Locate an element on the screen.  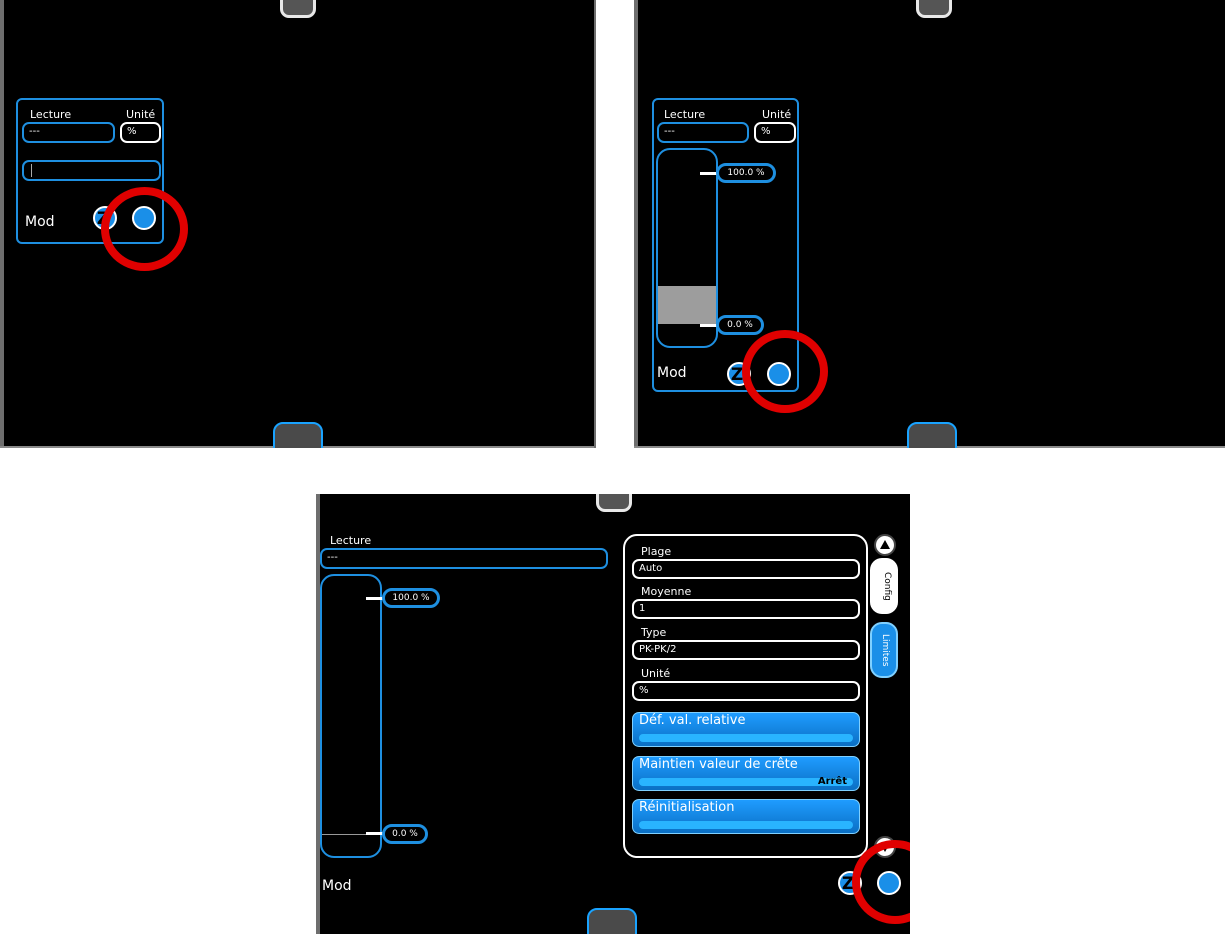
set-relative-label: Déf. val. relative is located at coordinates (692, 720).